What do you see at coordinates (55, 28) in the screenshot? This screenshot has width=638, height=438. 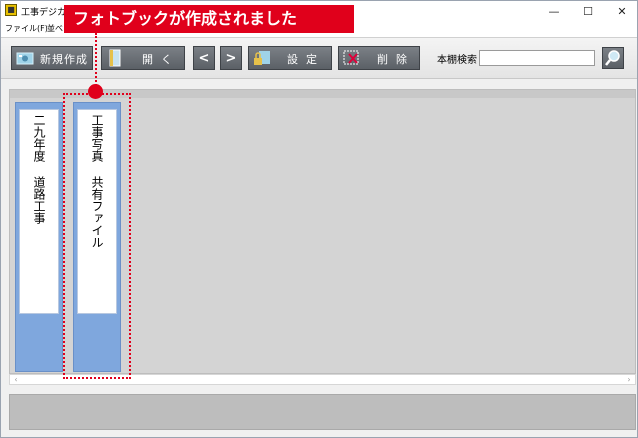 I see `menu-arrange: 並べ` at bounding box center [55, 28].